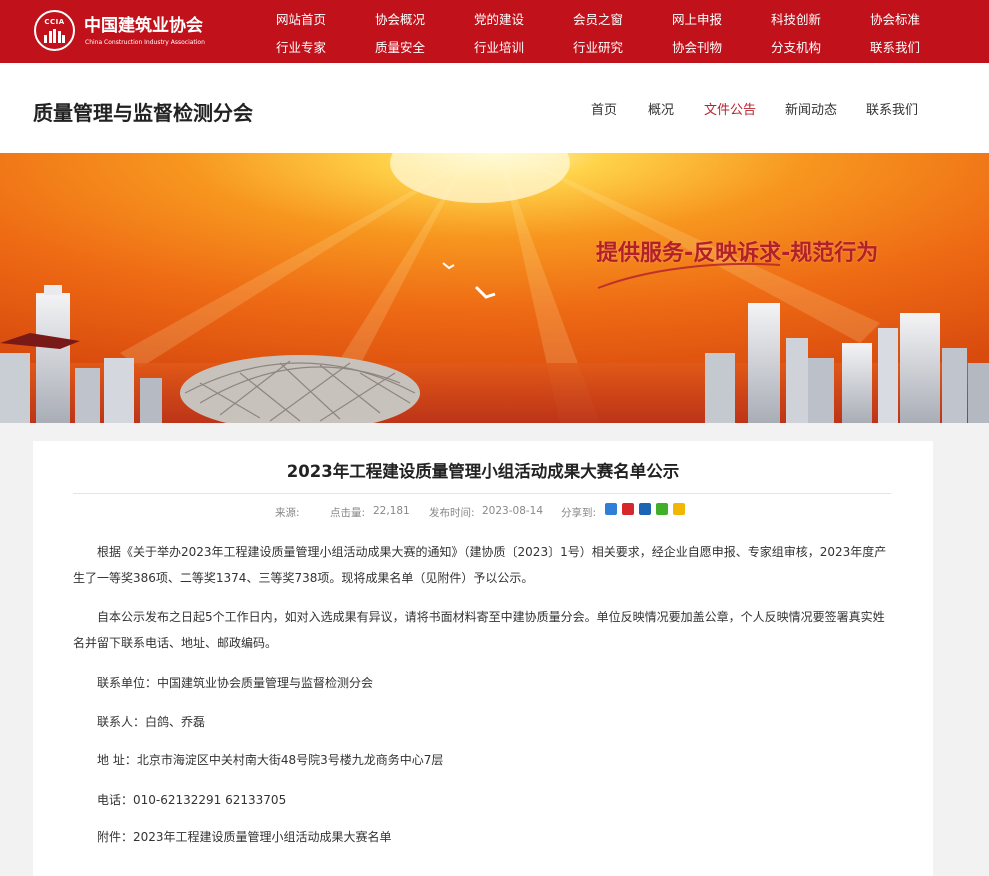 The image size is (989, 876). Describe the element at coordinates (730, 108) in the screenshot. I see `subnav-notices: 文件公告` at that location.